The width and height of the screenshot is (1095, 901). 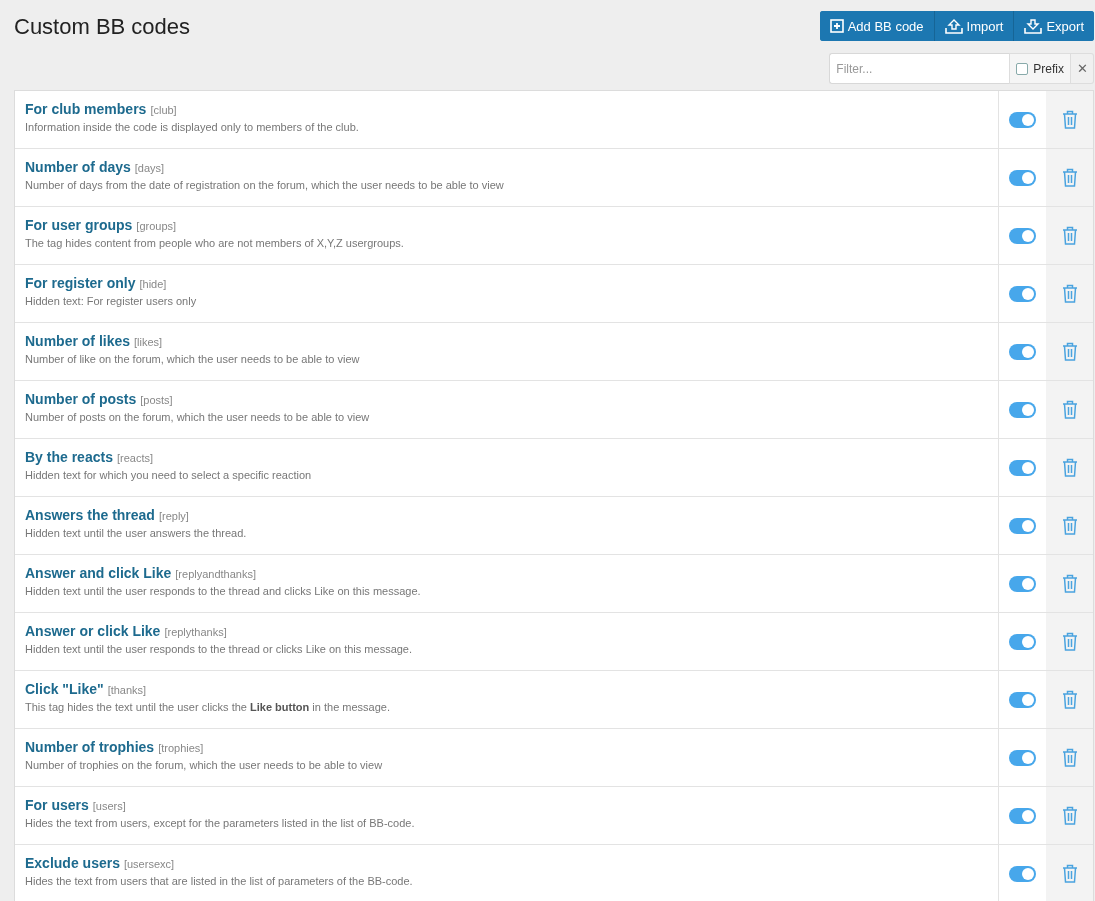 I want to click on bb-code-tag: [reacts], so click(x=134, y=458).